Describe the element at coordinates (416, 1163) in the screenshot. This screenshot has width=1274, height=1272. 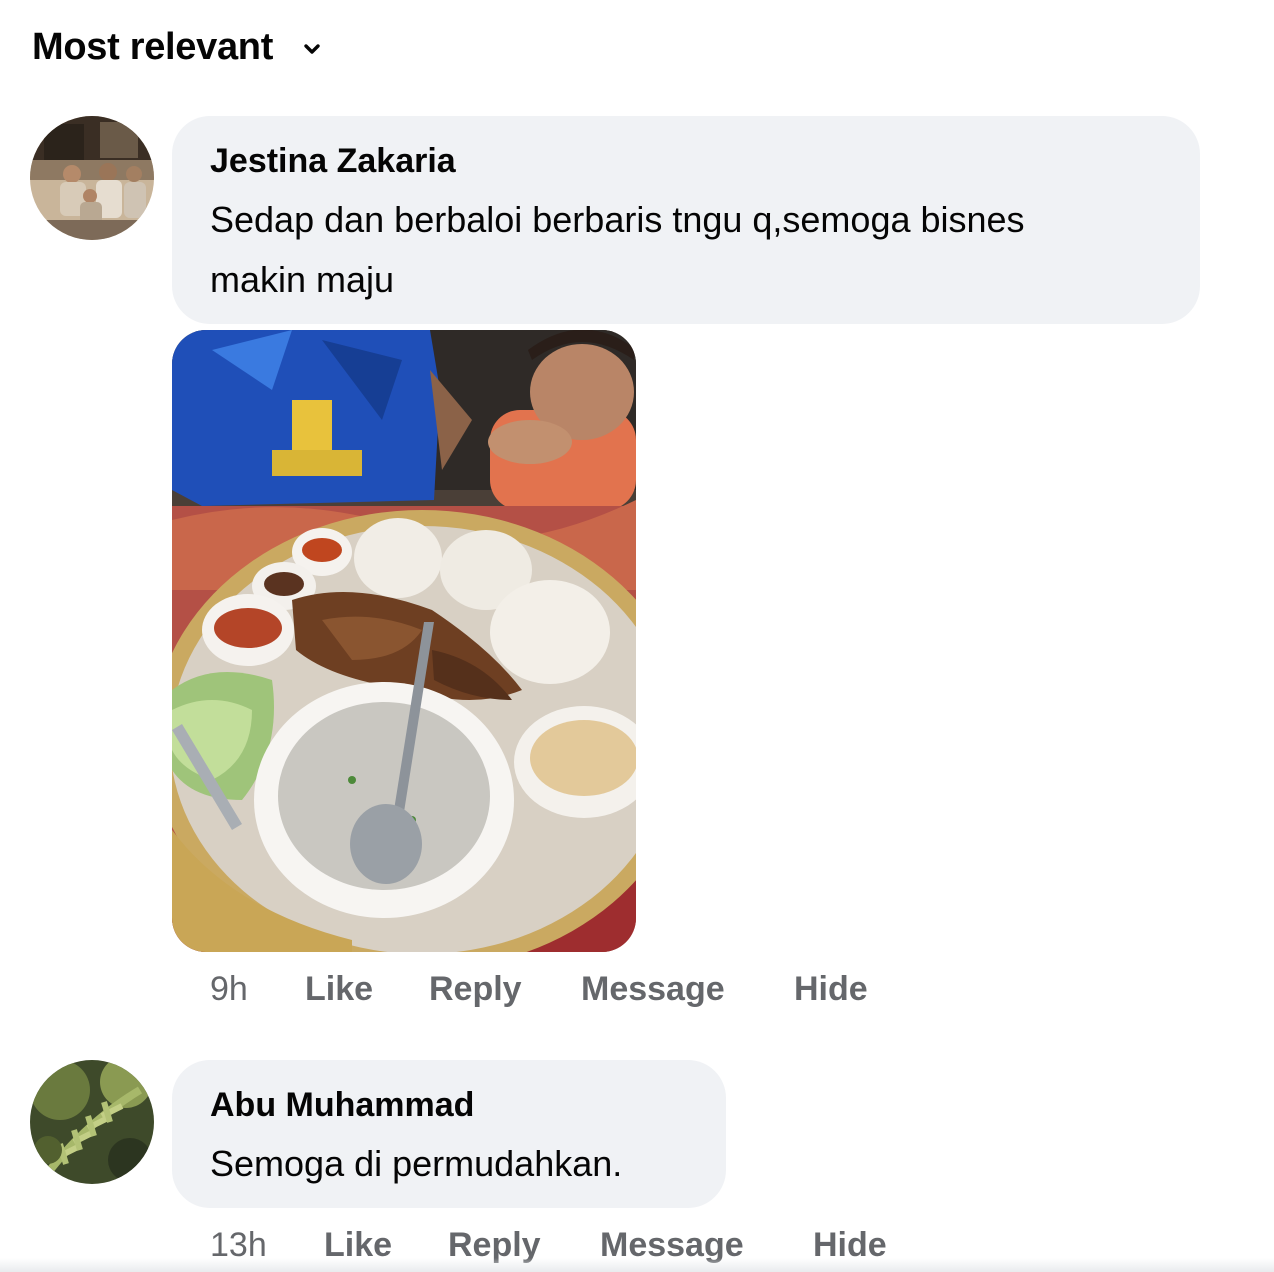
I see `comment-text-line: Semoga di permudahkan.` at that location.